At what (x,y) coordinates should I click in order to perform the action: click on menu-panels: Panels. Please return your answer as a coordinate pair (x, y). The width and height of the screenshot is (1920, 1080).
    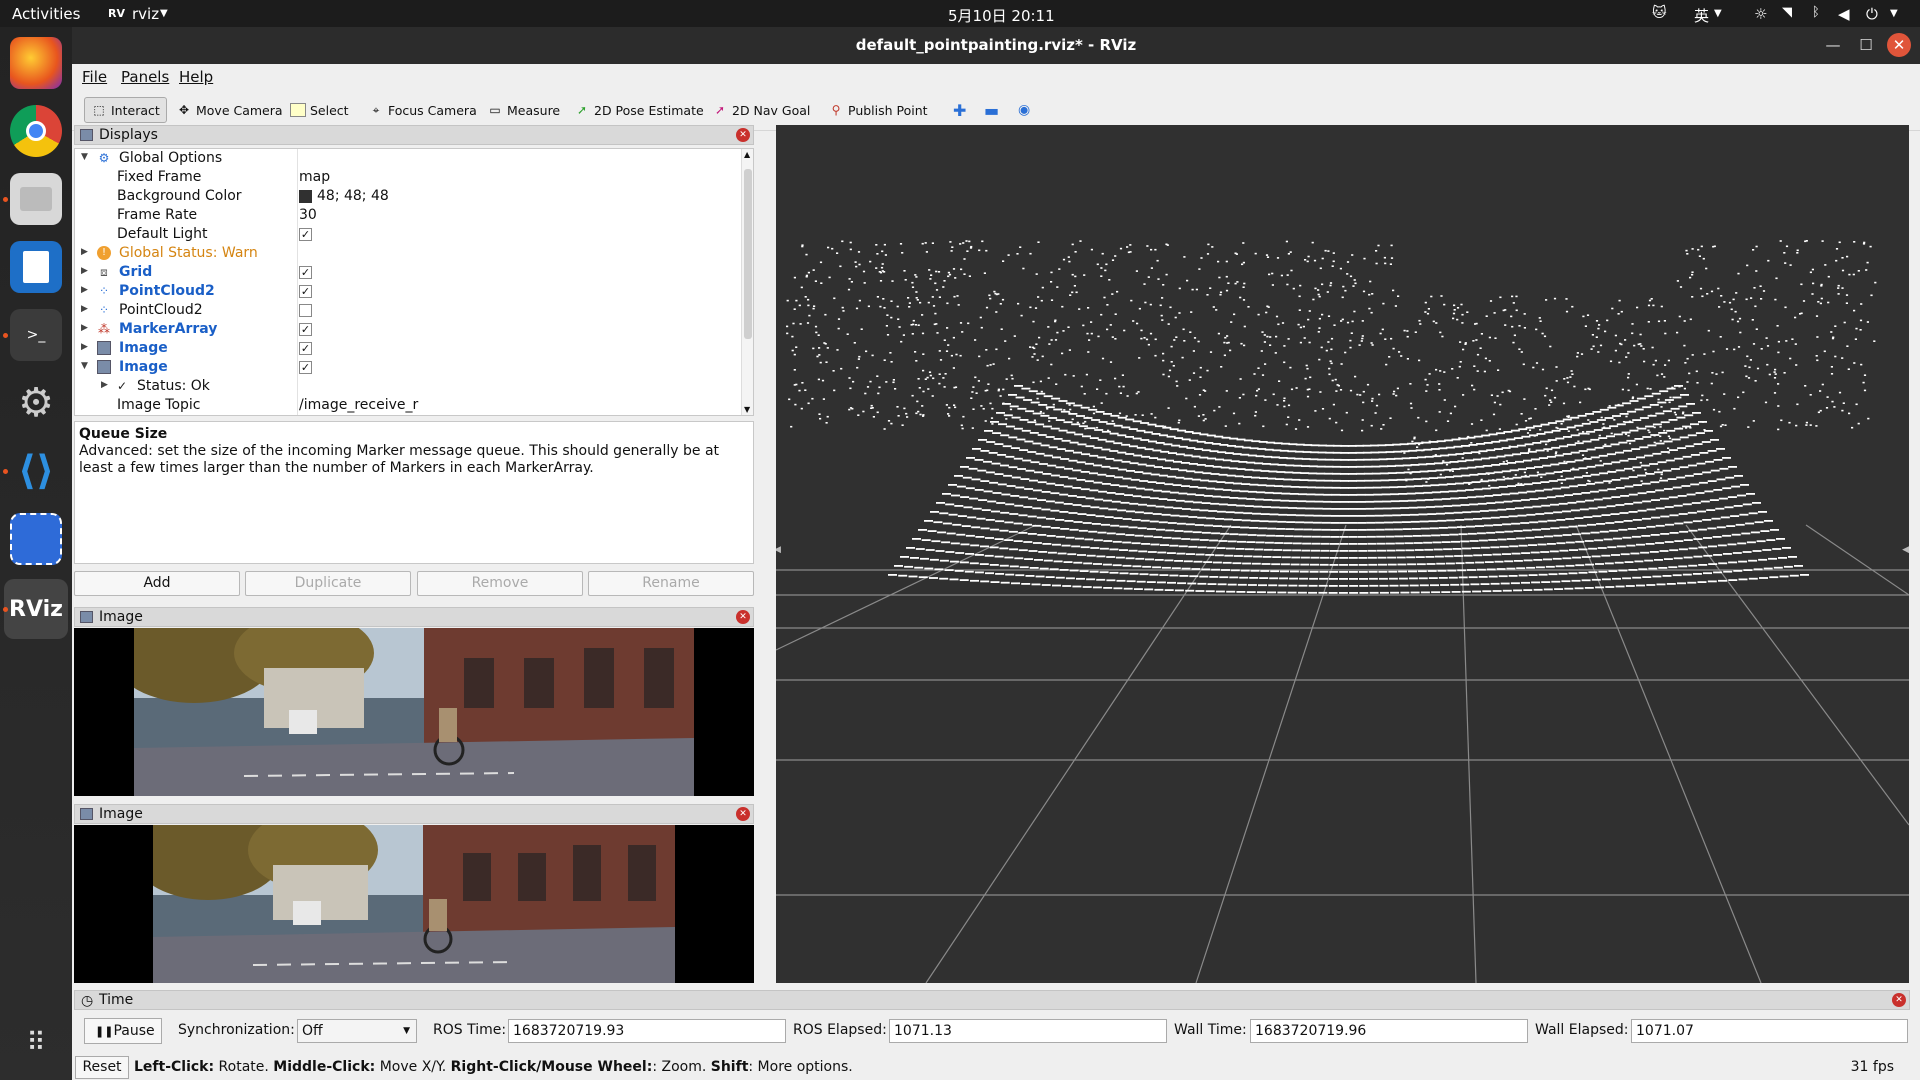
    Looking at the image, I should click on (145, 77).